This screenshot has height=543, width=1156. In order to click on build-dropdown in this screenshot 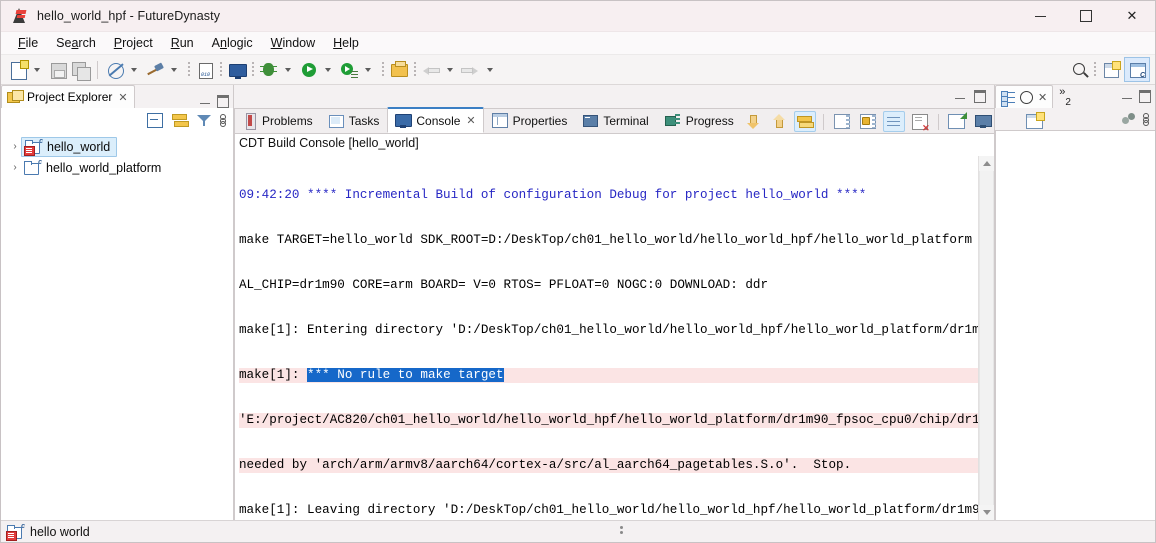, I will do `click(175, 70)`.